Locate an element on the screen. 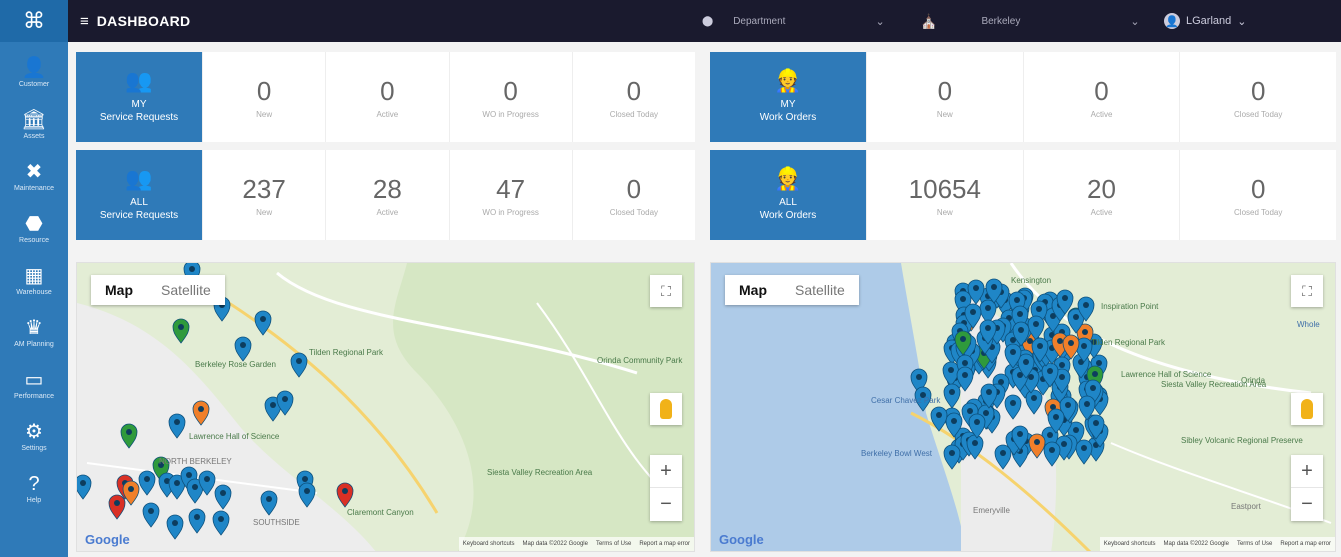  department-select: ⬤ Department ⌄ is located at coordinates (793, 21).